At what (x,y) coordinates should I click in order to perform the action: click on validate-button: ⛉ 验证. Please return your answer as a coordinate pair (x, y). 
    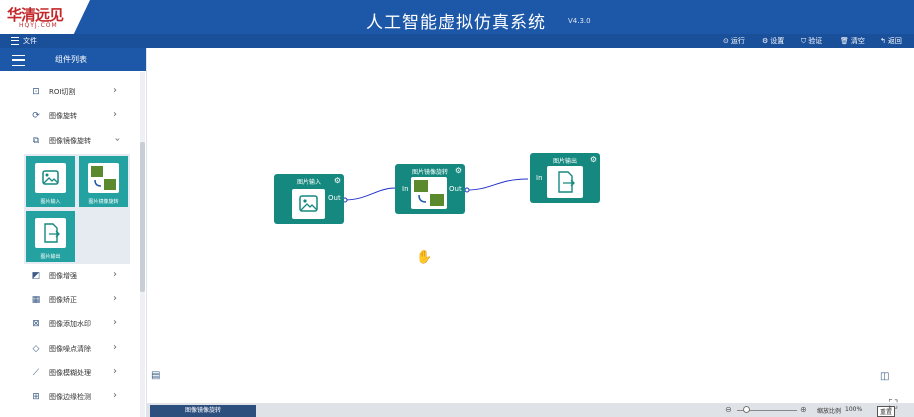
    Looking at the image, I should click on (811, 41).